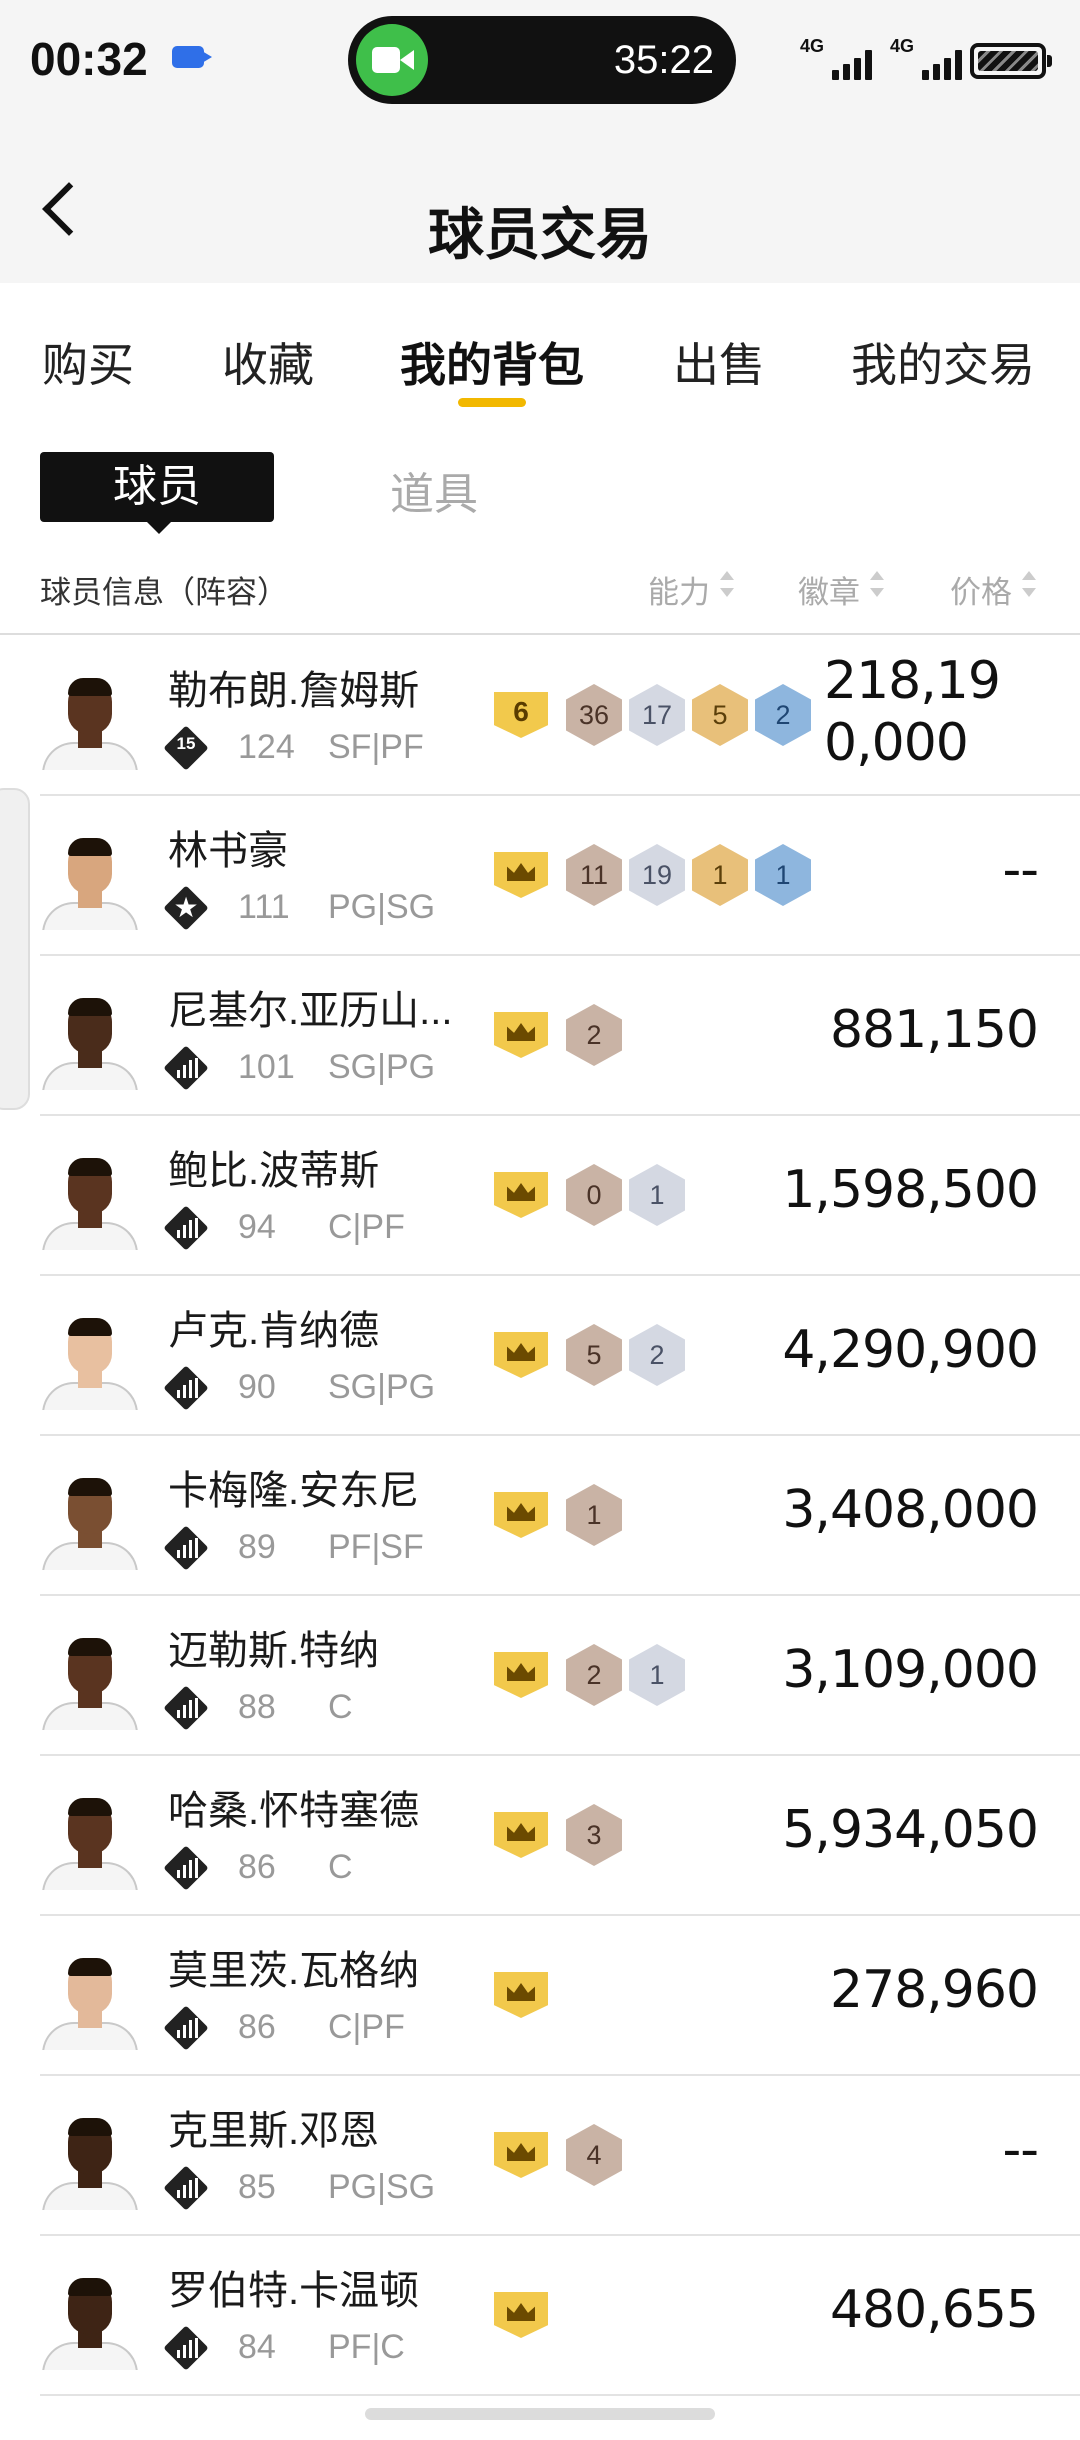 This screenshot has width=1080, height=2440. What do you see at coordinates (257, 1707) in the screenshot?
I see `player-rating: 88` at bounding box center [257, 1707].